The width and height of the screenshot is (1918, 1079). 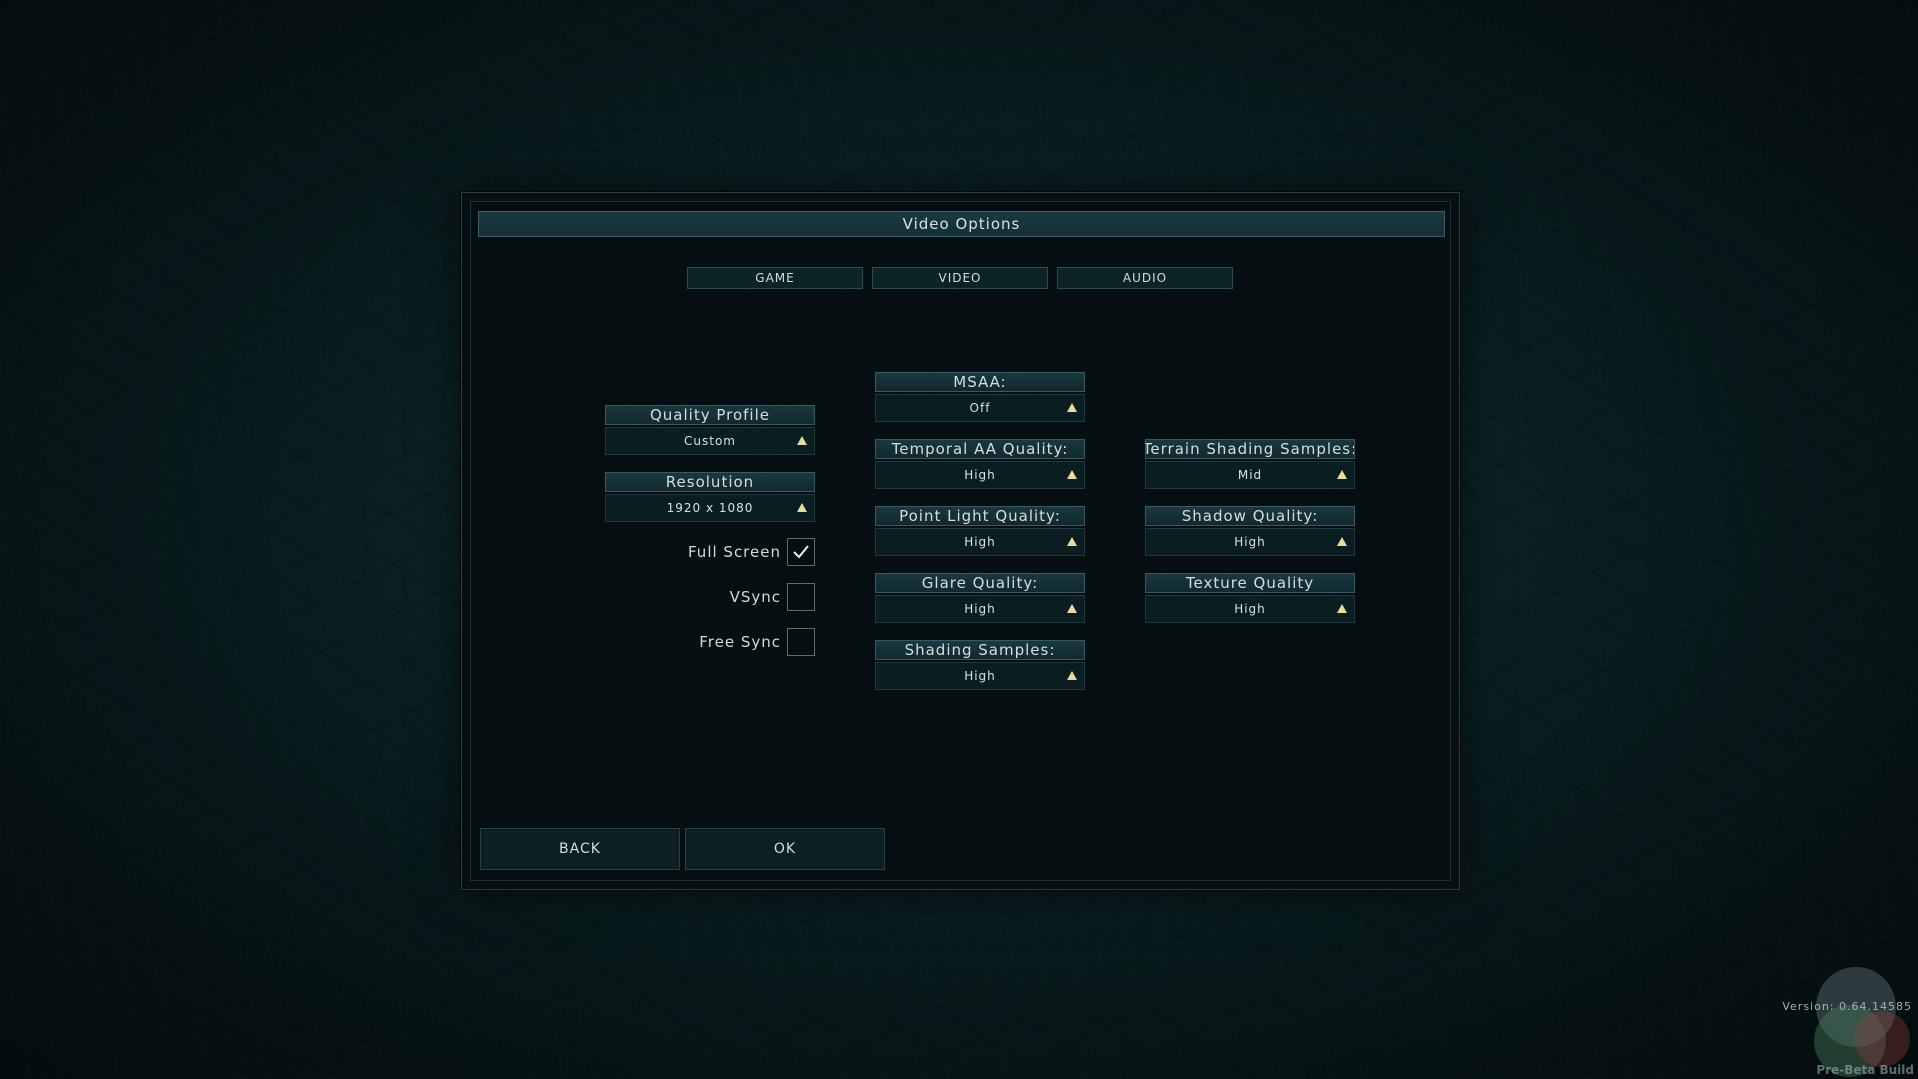 I want to click on vsync-checkbox, so click(x=801, y=597).